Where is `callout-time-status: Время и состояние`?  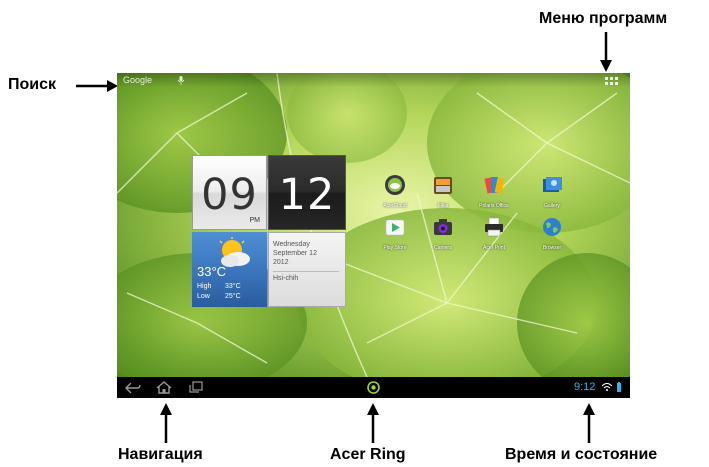
callout-time-status: Время и состояние is located at coordinates (581, 454).